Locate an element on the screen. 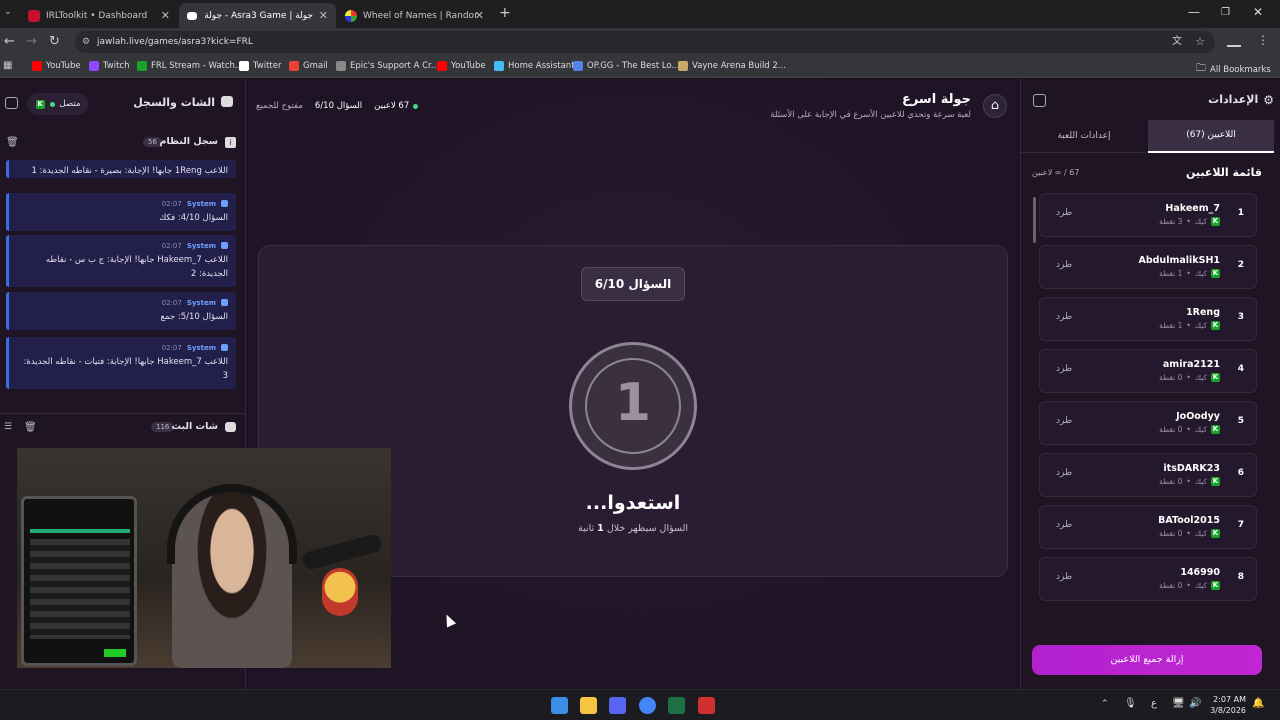 Image resolution: width=1280 pixels, height=720 pixels. home-button: ⌂ is located at coordinates (995, 106).